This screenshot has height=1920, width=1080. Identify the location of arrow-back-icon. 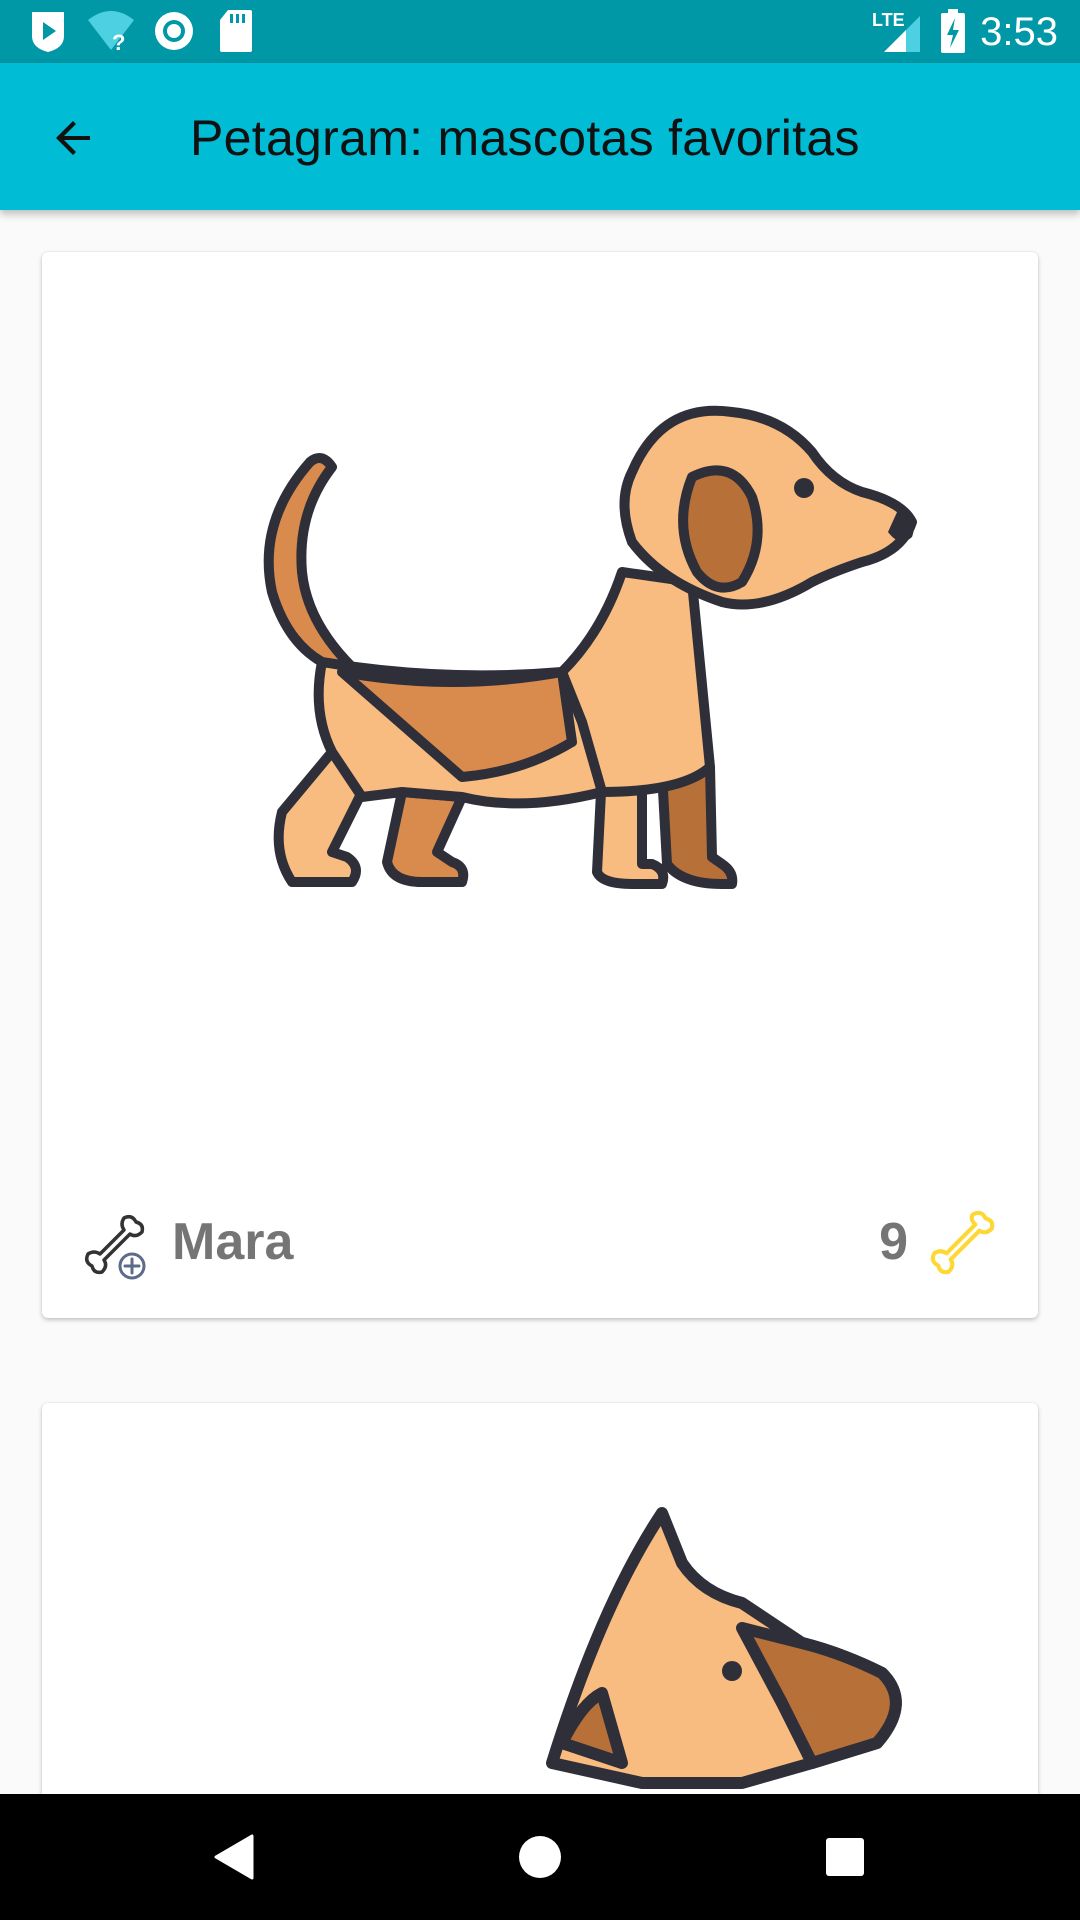
(73, 138).